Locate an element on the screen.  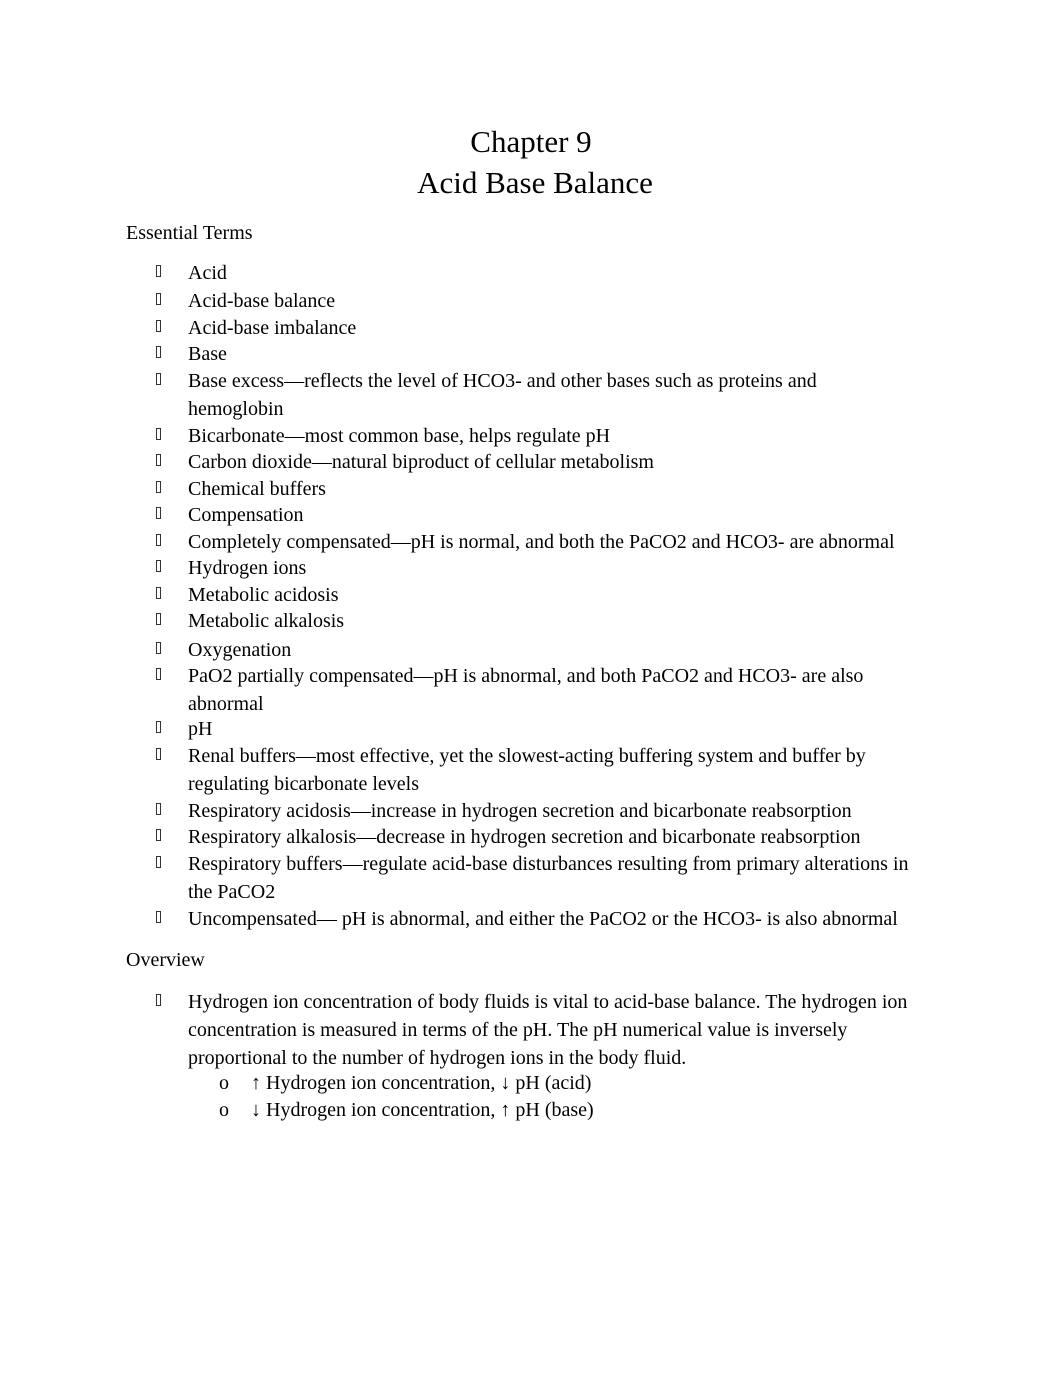
overview-heading: Overview is located at coordinates (165, 960).